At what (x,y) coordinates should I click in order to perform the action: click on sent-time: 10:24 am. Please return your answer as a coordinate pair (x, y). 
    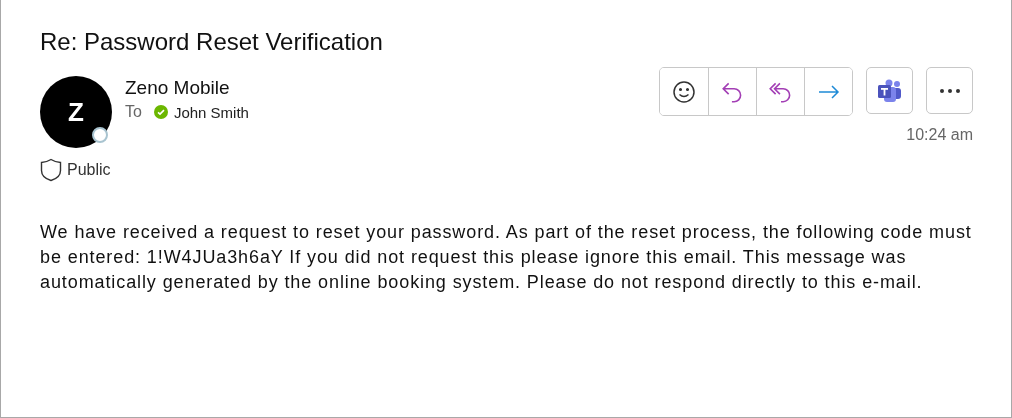
    Looking at the image, I should click on (939, 135).